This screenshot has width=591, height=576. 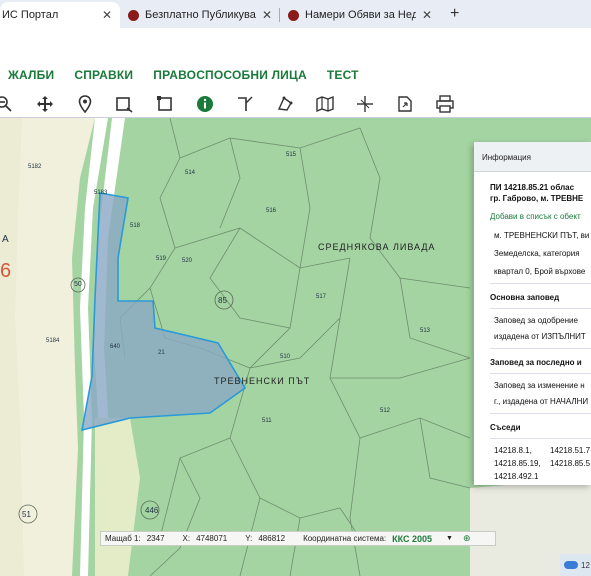 What do you see at coordinates (570, 463) in the screenshot?
I see `neighbor-link: 14218.85.5` at bounding box center [570, 463].